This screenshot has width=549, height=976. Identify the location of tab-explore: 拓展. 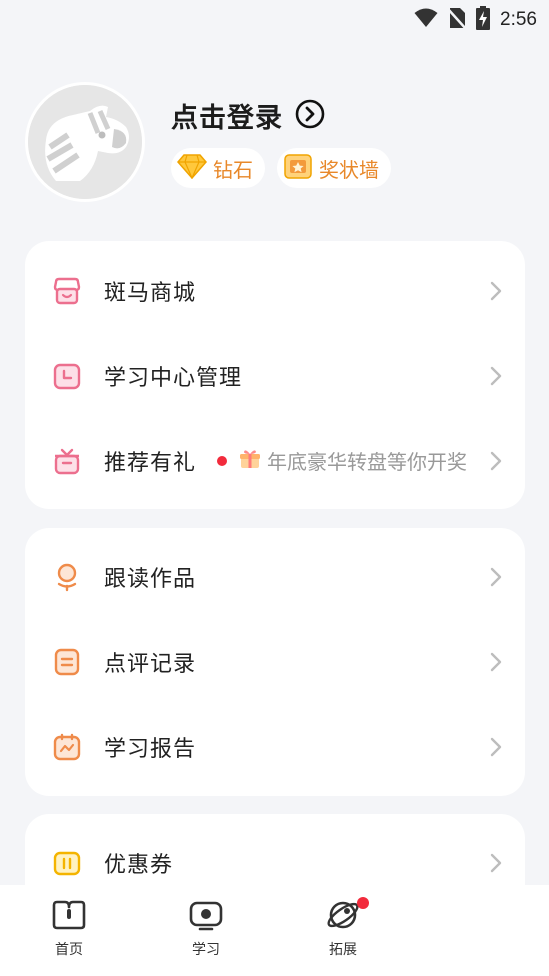
(343, 928).